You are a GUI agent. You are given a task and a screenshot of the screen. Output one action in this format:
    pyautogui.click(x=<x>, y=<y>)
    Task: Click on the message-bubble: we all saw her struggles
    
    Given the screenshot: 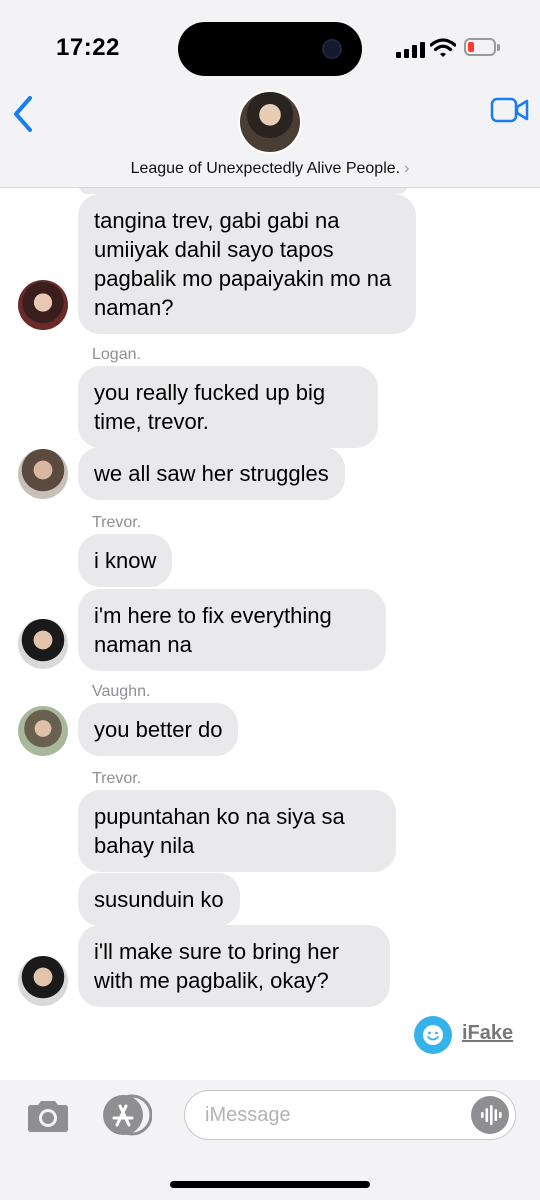 What is the action you would take?
    pyautogui.click(x=211, y=473)
    